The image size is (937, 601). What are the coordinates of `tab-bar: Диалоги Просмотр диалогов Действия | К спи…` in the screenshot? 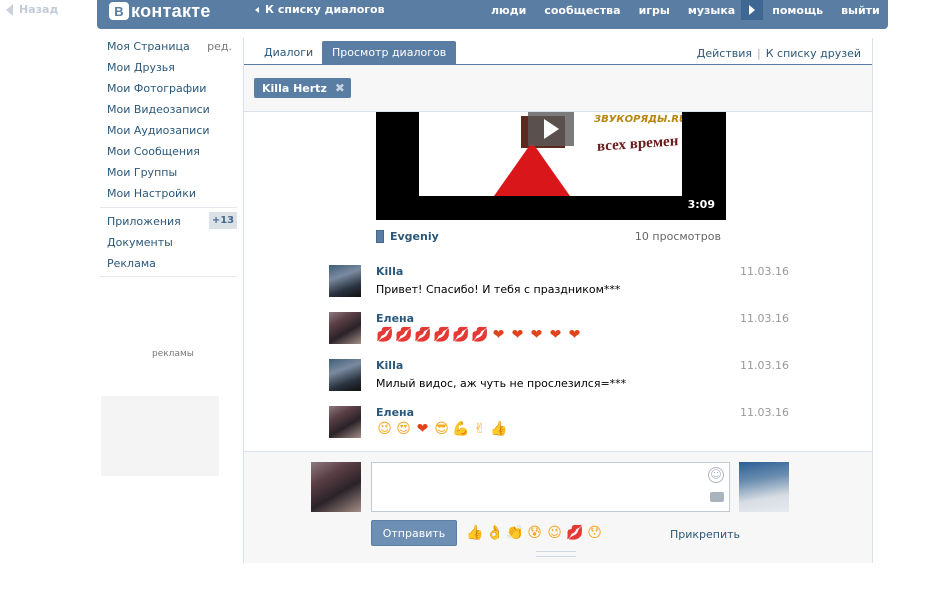 It's located at (558, 51).